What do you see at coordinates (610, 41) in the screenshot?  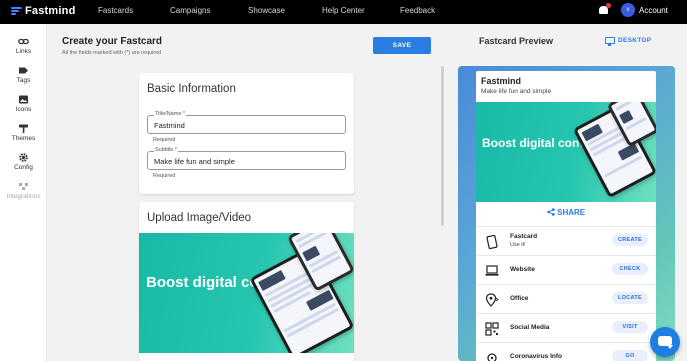 I see `monitor-icon` at bounding box center [610, 41].